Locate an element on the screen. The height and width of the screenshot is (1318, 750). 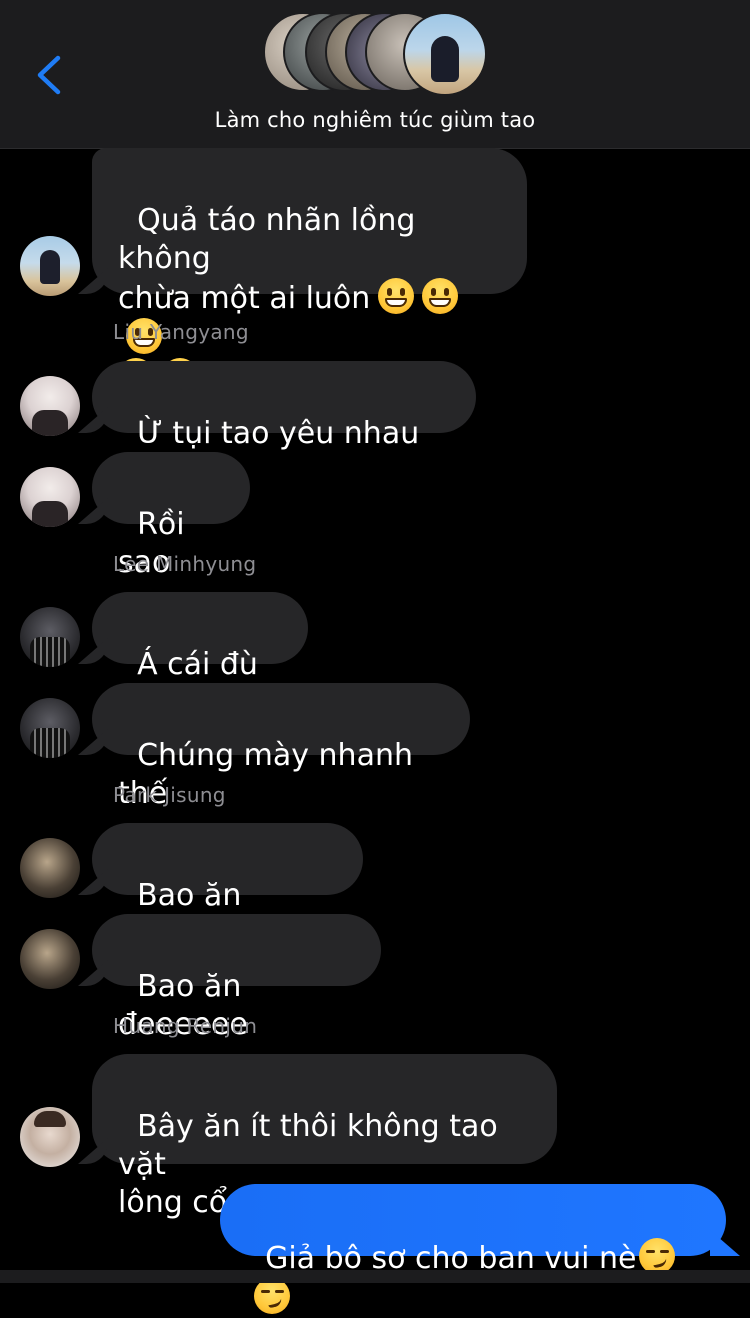
message-text: Á cái đù is located at coordinates (197, 664).